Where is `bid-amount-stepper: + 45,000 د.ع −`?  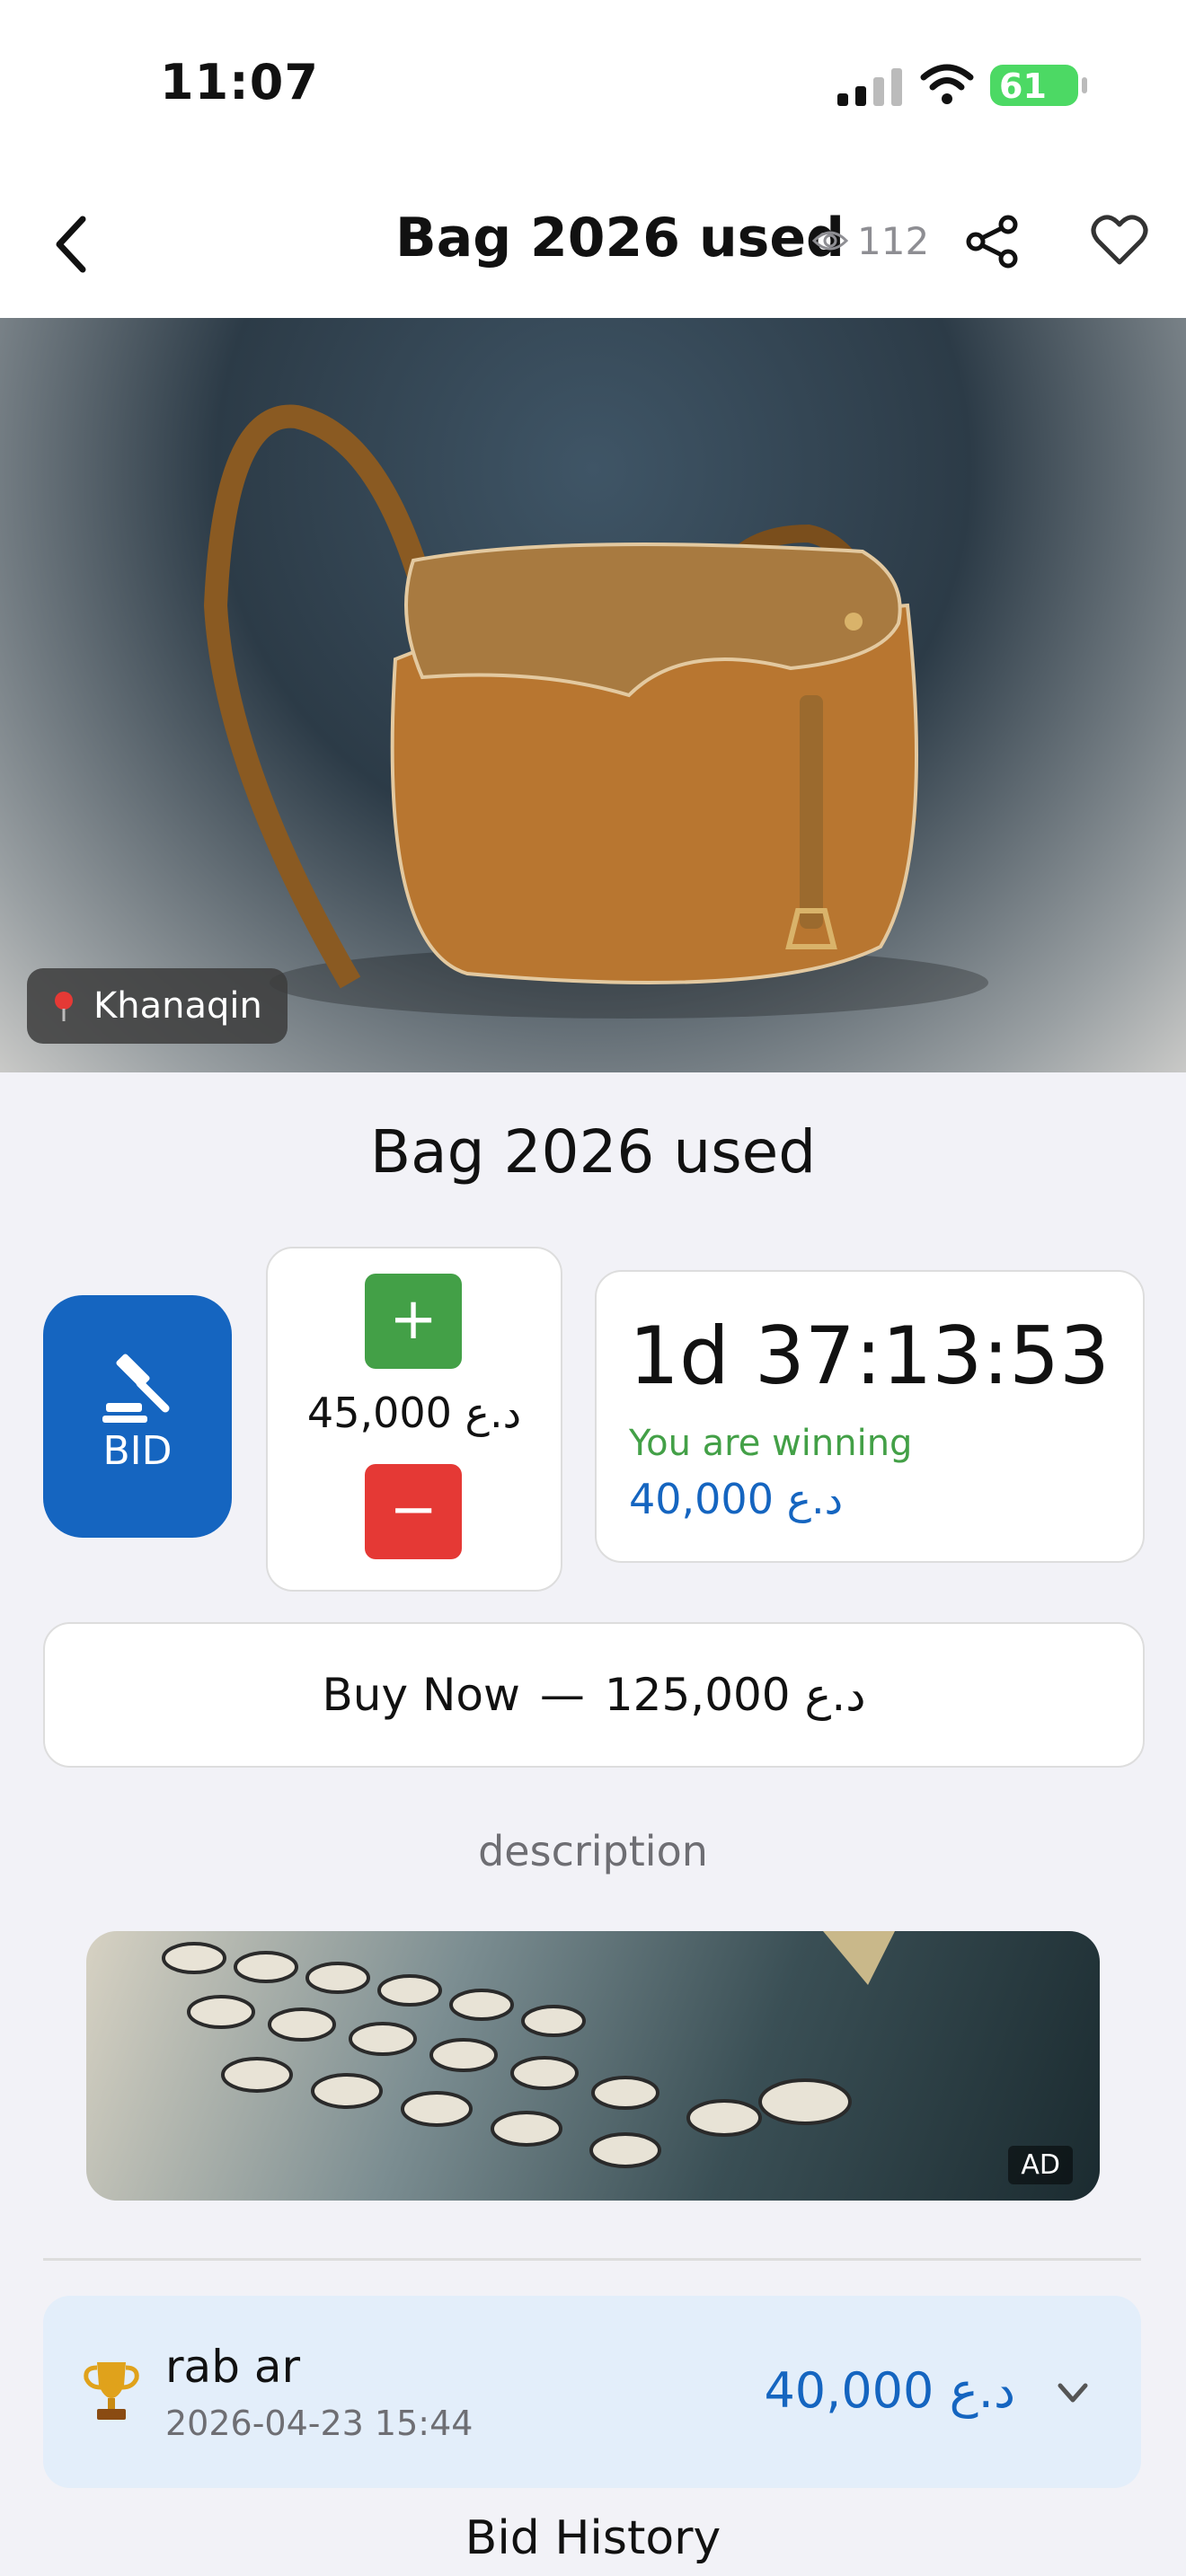 bid-amount-stepper: + 45,000 د.ع − is located at coordinates (414, 1419).